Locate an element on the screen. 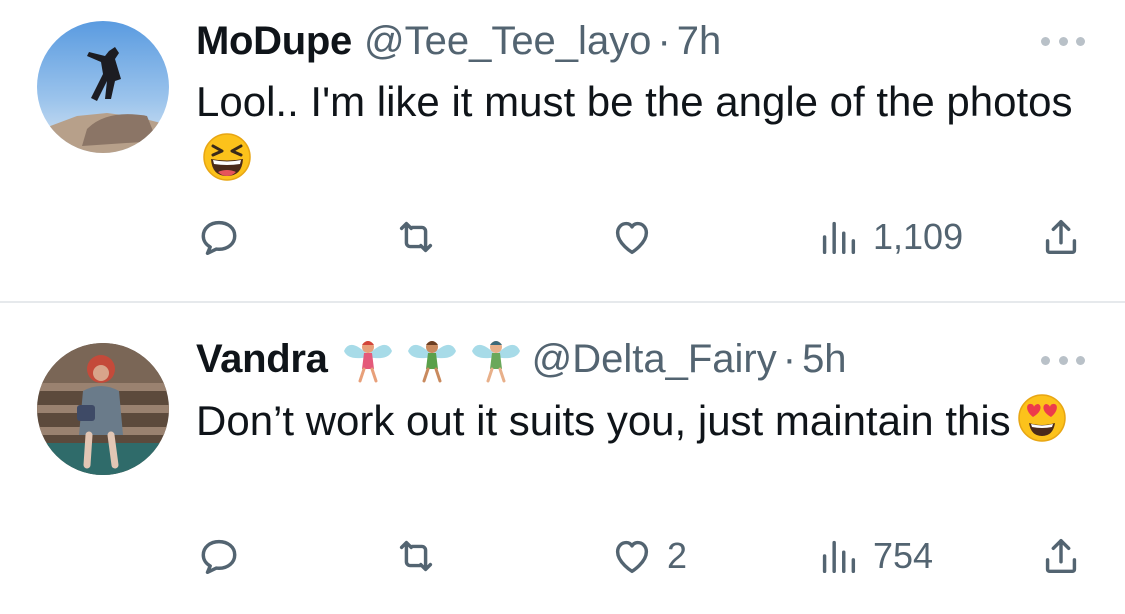 This screenshot has height=614, width=1125. laughing-squinting-face-emoji is located at coordinates (227, 157).